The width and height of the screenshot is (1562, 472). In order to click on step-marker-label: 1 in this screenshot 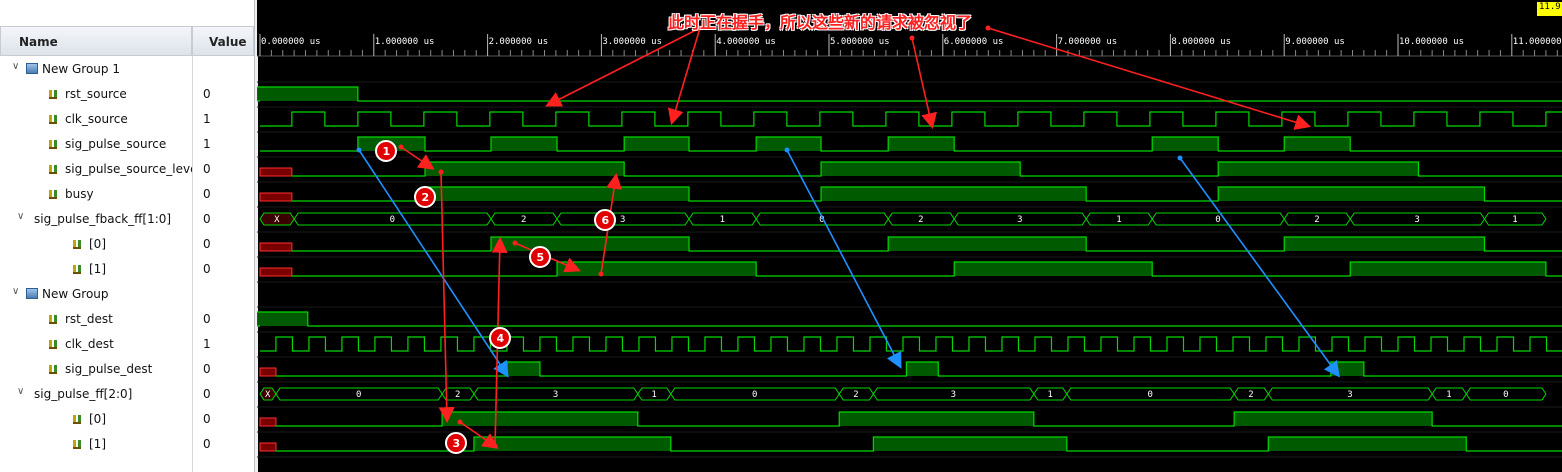, I will do `click(387, 151)`.